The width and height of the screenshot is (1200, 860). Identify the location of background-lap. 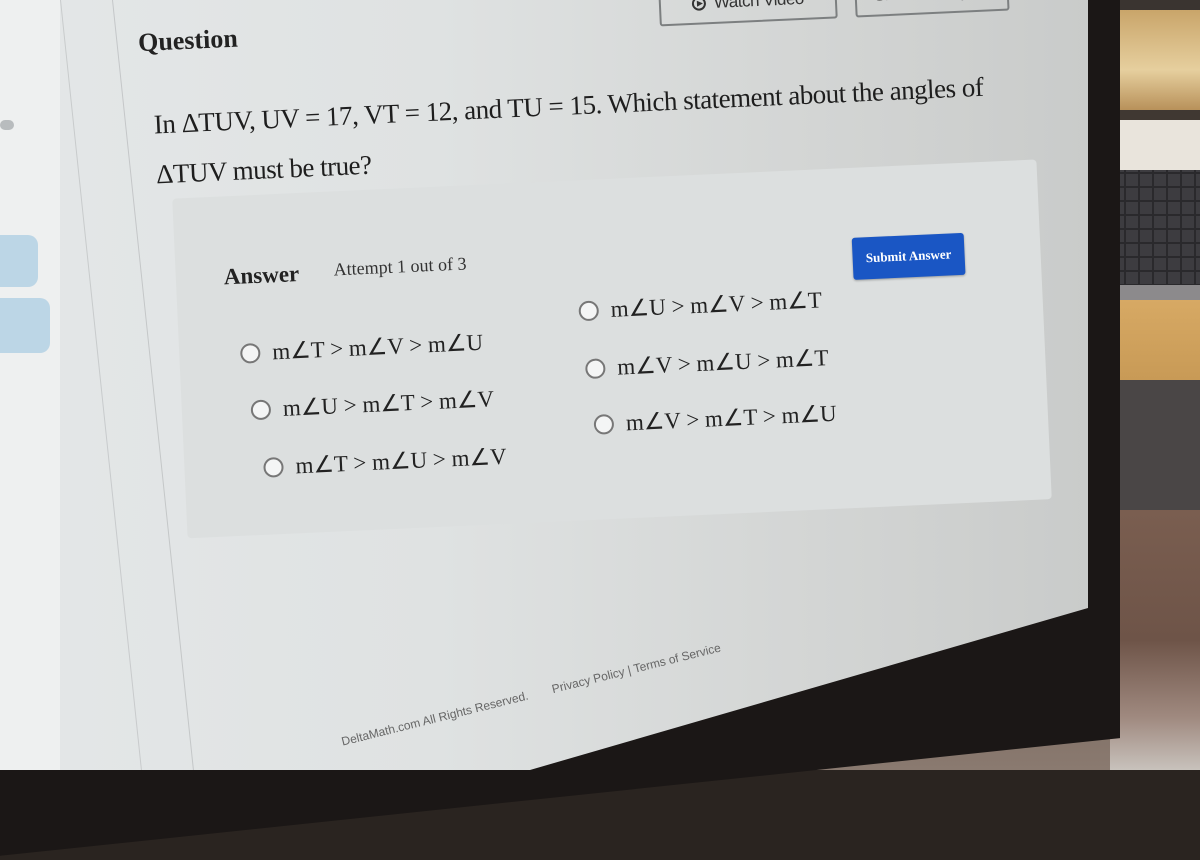
(1155, 640).